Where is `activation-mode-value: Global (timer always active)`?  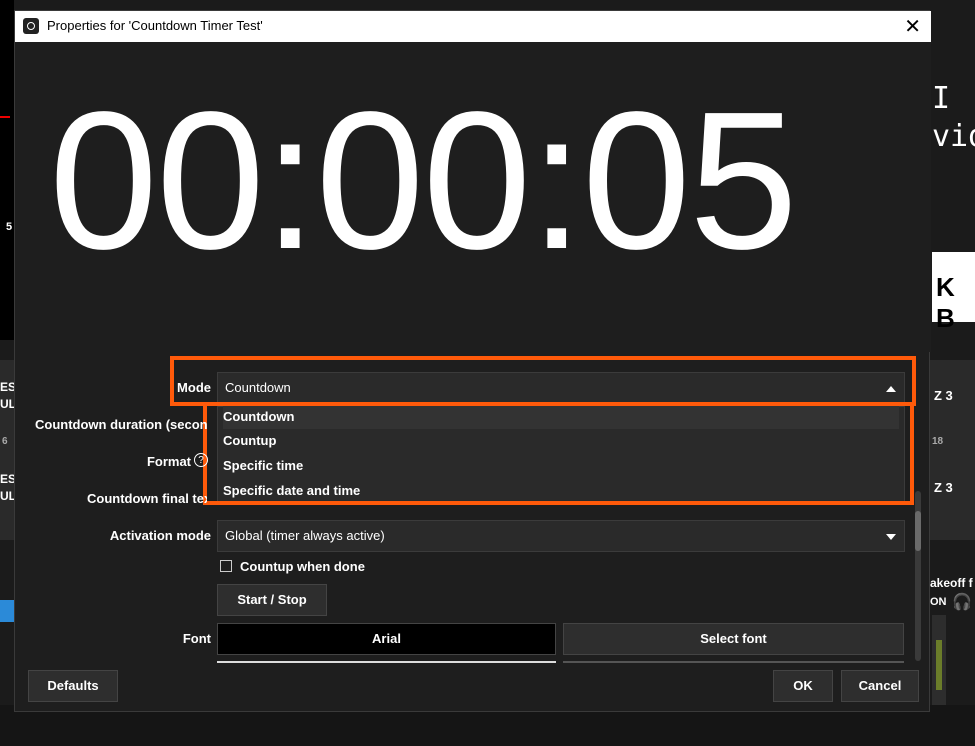
activation-mode-value: Global (timer always active) is located at coordinates (305, 535).